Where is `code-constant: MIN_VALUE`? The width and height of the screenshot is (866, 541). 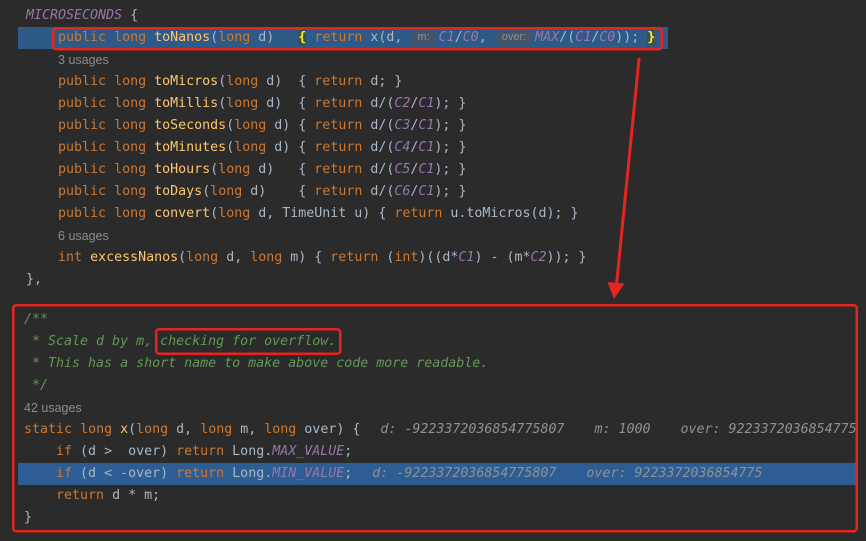
code-constant: MIN_VALUE is located at coordinates (308, 473).